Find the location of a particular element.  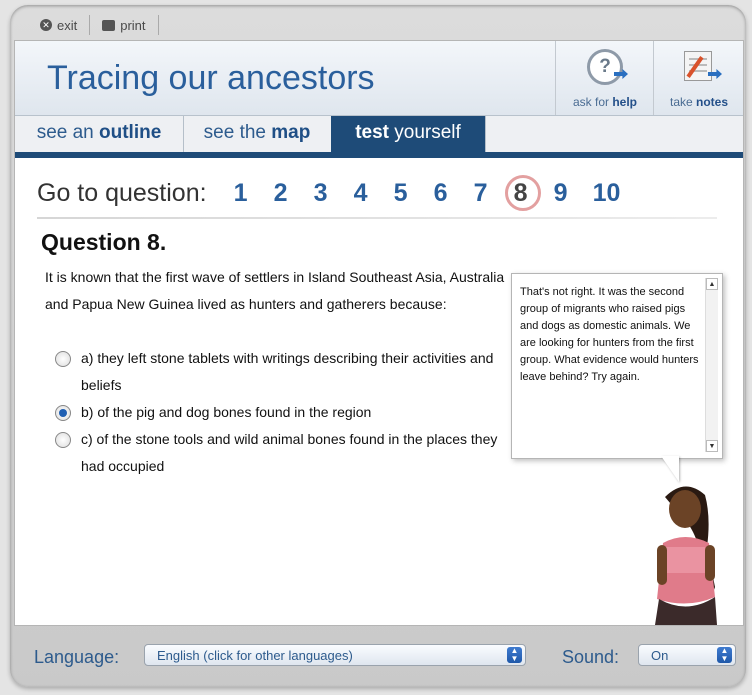

language-label: Language: is located at coordinates (77, 657).